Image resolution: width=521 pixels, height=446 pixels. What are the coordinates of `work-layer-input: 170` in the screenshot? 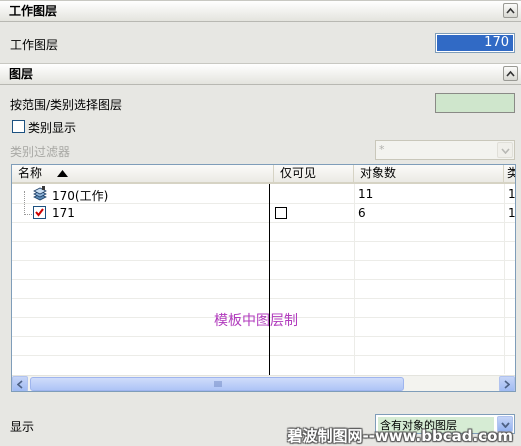 It's located at (475, 43).